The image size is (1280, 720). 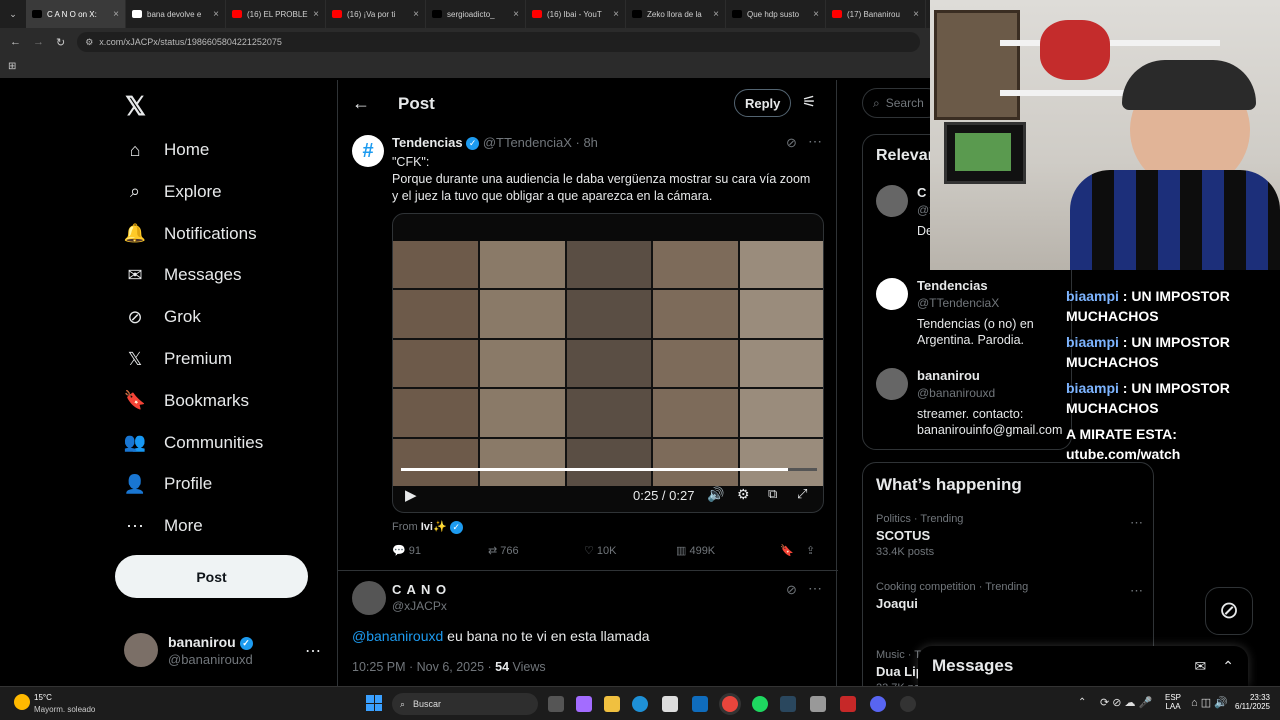 What do you see at coordinates (176, 14) in the screenshot?
I see `browser-tab: bana devolve e ×` at bounding box center [176, 14].